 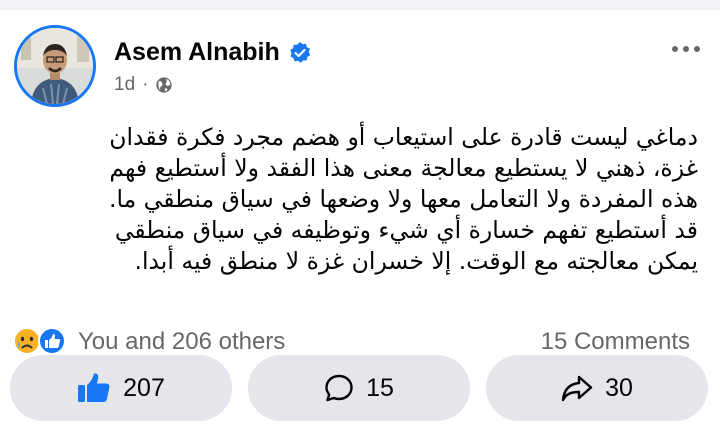 I want to click on author-name-row: Asem Alnabih, so click(x=213, y=52).